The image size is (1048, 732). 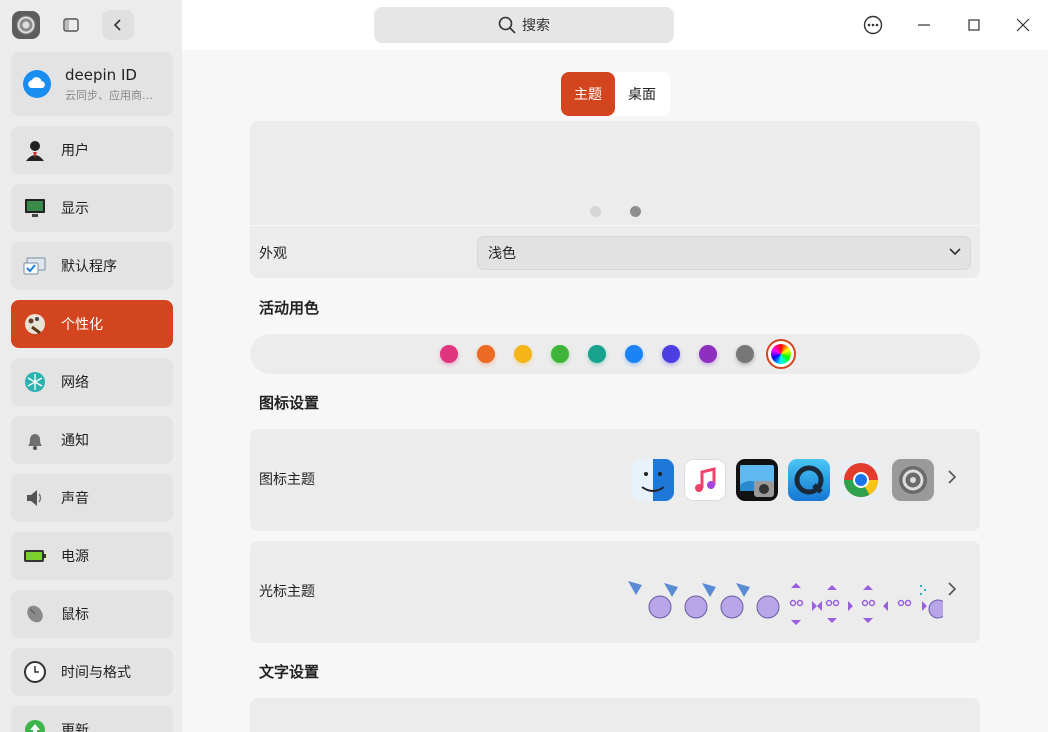 I want to click on title-bar: 搜索, so click(x=615, y=25).